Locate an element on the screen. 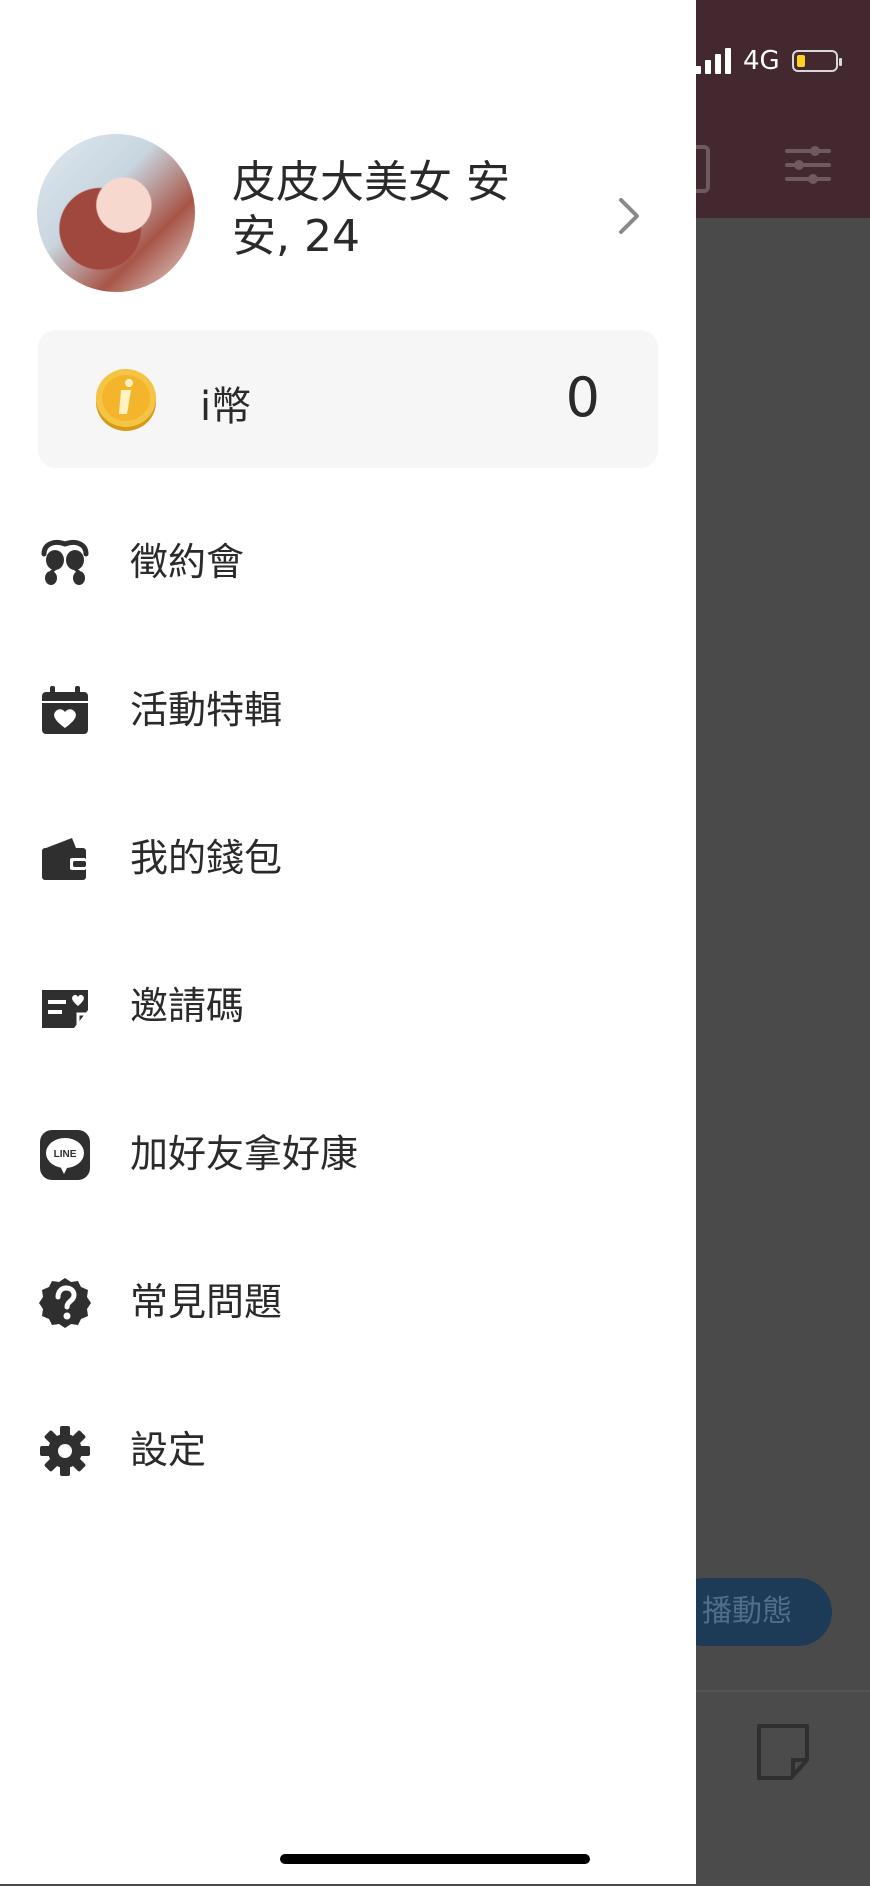  menu-item-label: 設定 is located at coordinates (168, 1450).